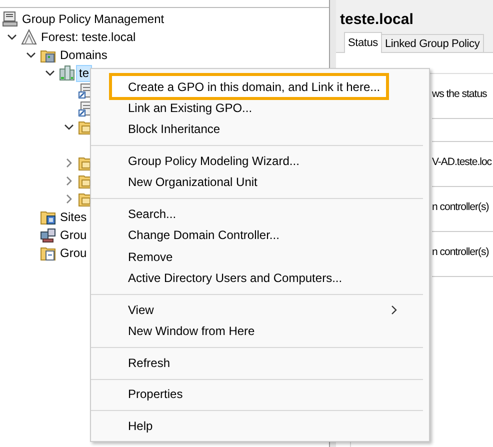 Image resolution: width=493 pixels, height=447 pixels. What do you see at coordinates (258, 309) in the screenshot?
I see `menu-item: View` at bounding box center [258, 309].